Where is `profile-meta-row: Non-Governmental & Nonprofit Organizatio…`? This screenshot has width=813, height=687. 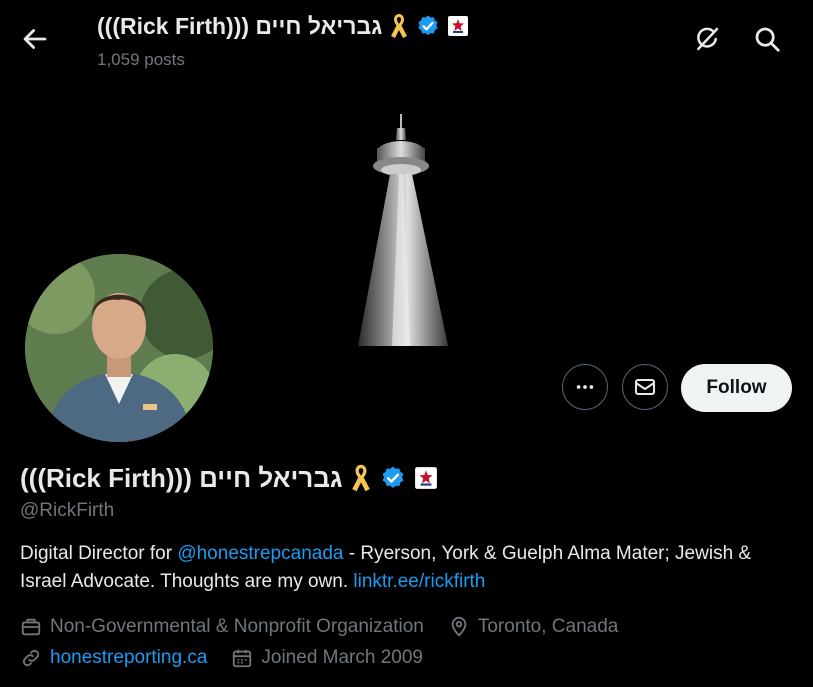 profile-meta-row: Non-Governmental & Nonprofit Organizatio… is located at coordinates (331, 627).